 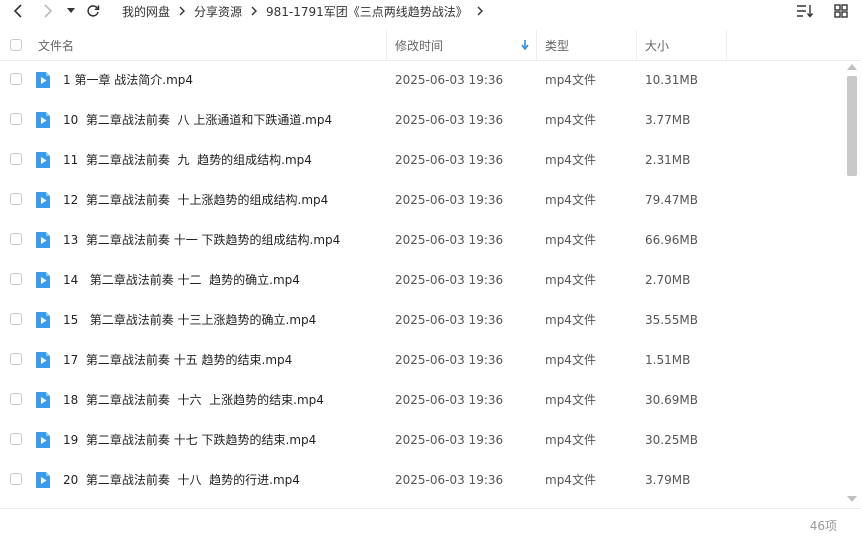 What do you see at coordinates (193, 400) in the screenshot?
I see `file-name: 18 第二章战法前奏 十六 上涨趋势的结束.mp4` at bounding box center [193, 400].